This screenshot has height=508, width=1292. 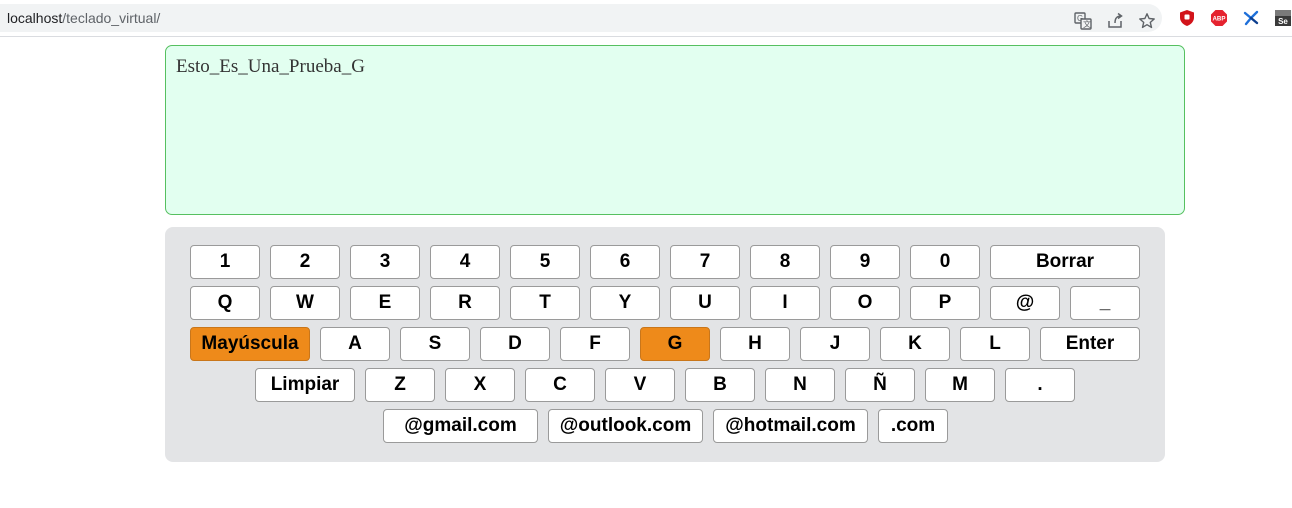 I want to click on svg-text: ABP, so click(x=1218, y=19).